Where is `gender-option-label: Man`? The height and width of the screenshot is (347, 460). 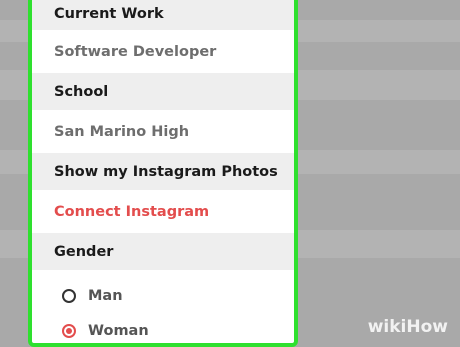
gender-option-label: Man is located at coordinates (105, 296).